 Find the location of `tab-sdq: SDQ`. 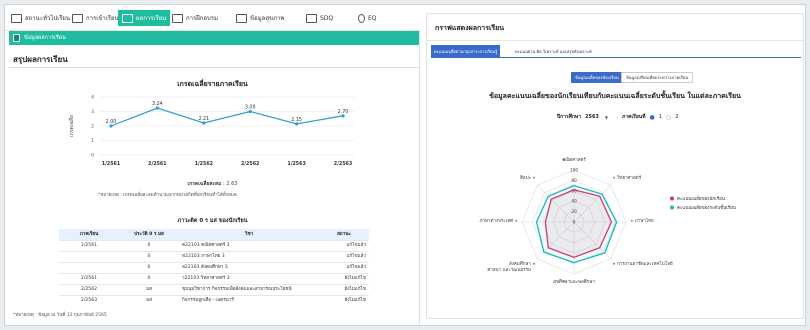

tab-sdq: SDQ is located at coordinates (319, 18).